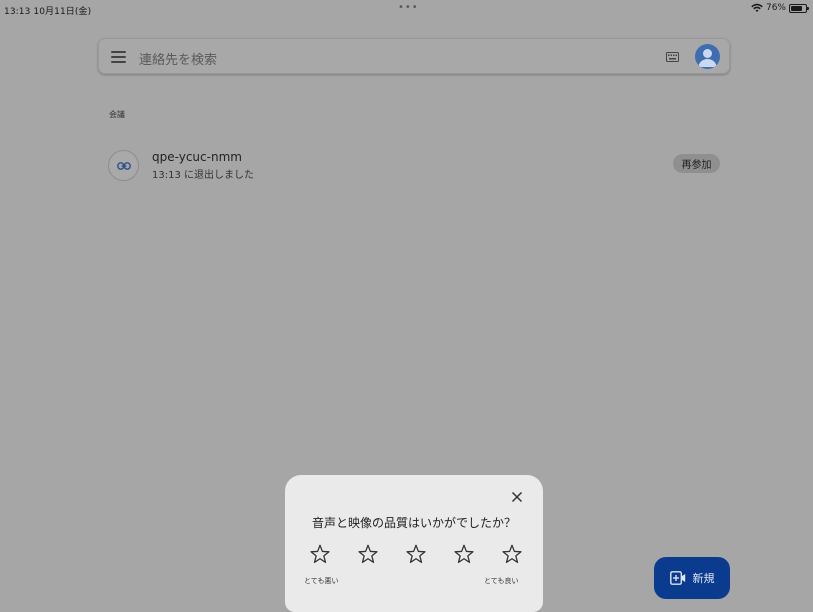 This screenshot has width=813, height=612. I want to click on meeting-list-item: qpe-ycuc-nmm 13:13 に退出しました 再参加, so click(414, 167).